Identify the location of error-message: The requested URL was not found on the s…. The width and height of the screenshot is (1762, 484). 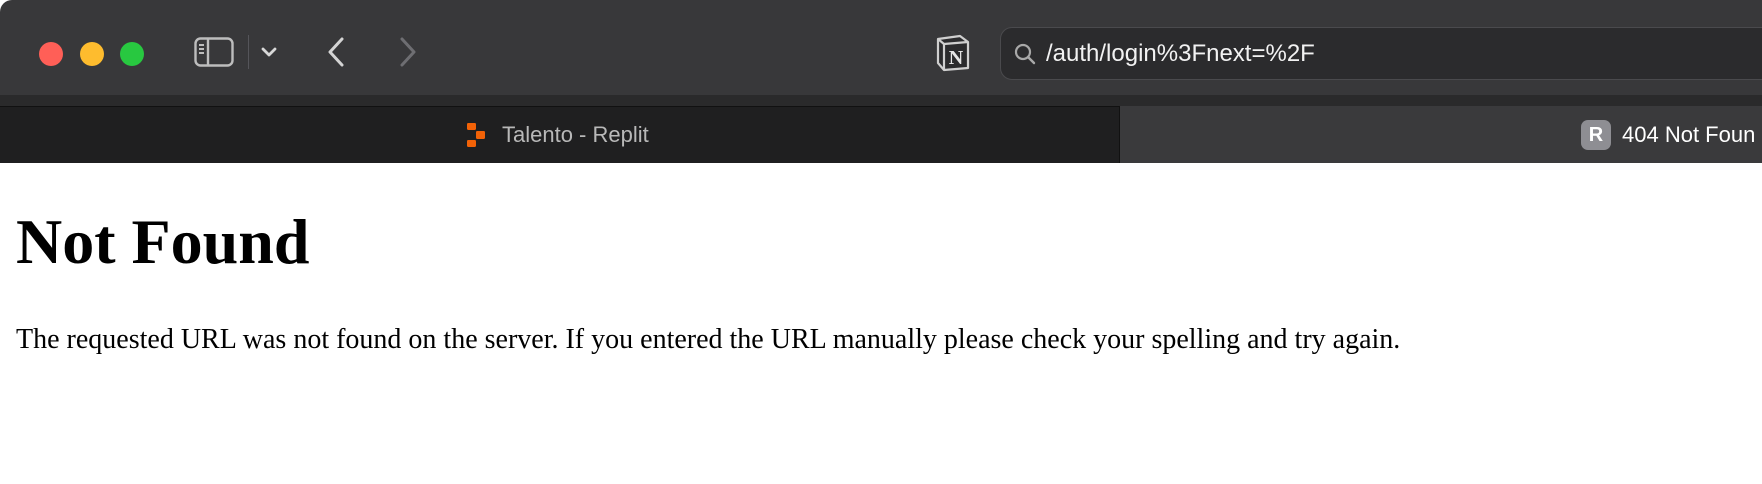
(708, 339).